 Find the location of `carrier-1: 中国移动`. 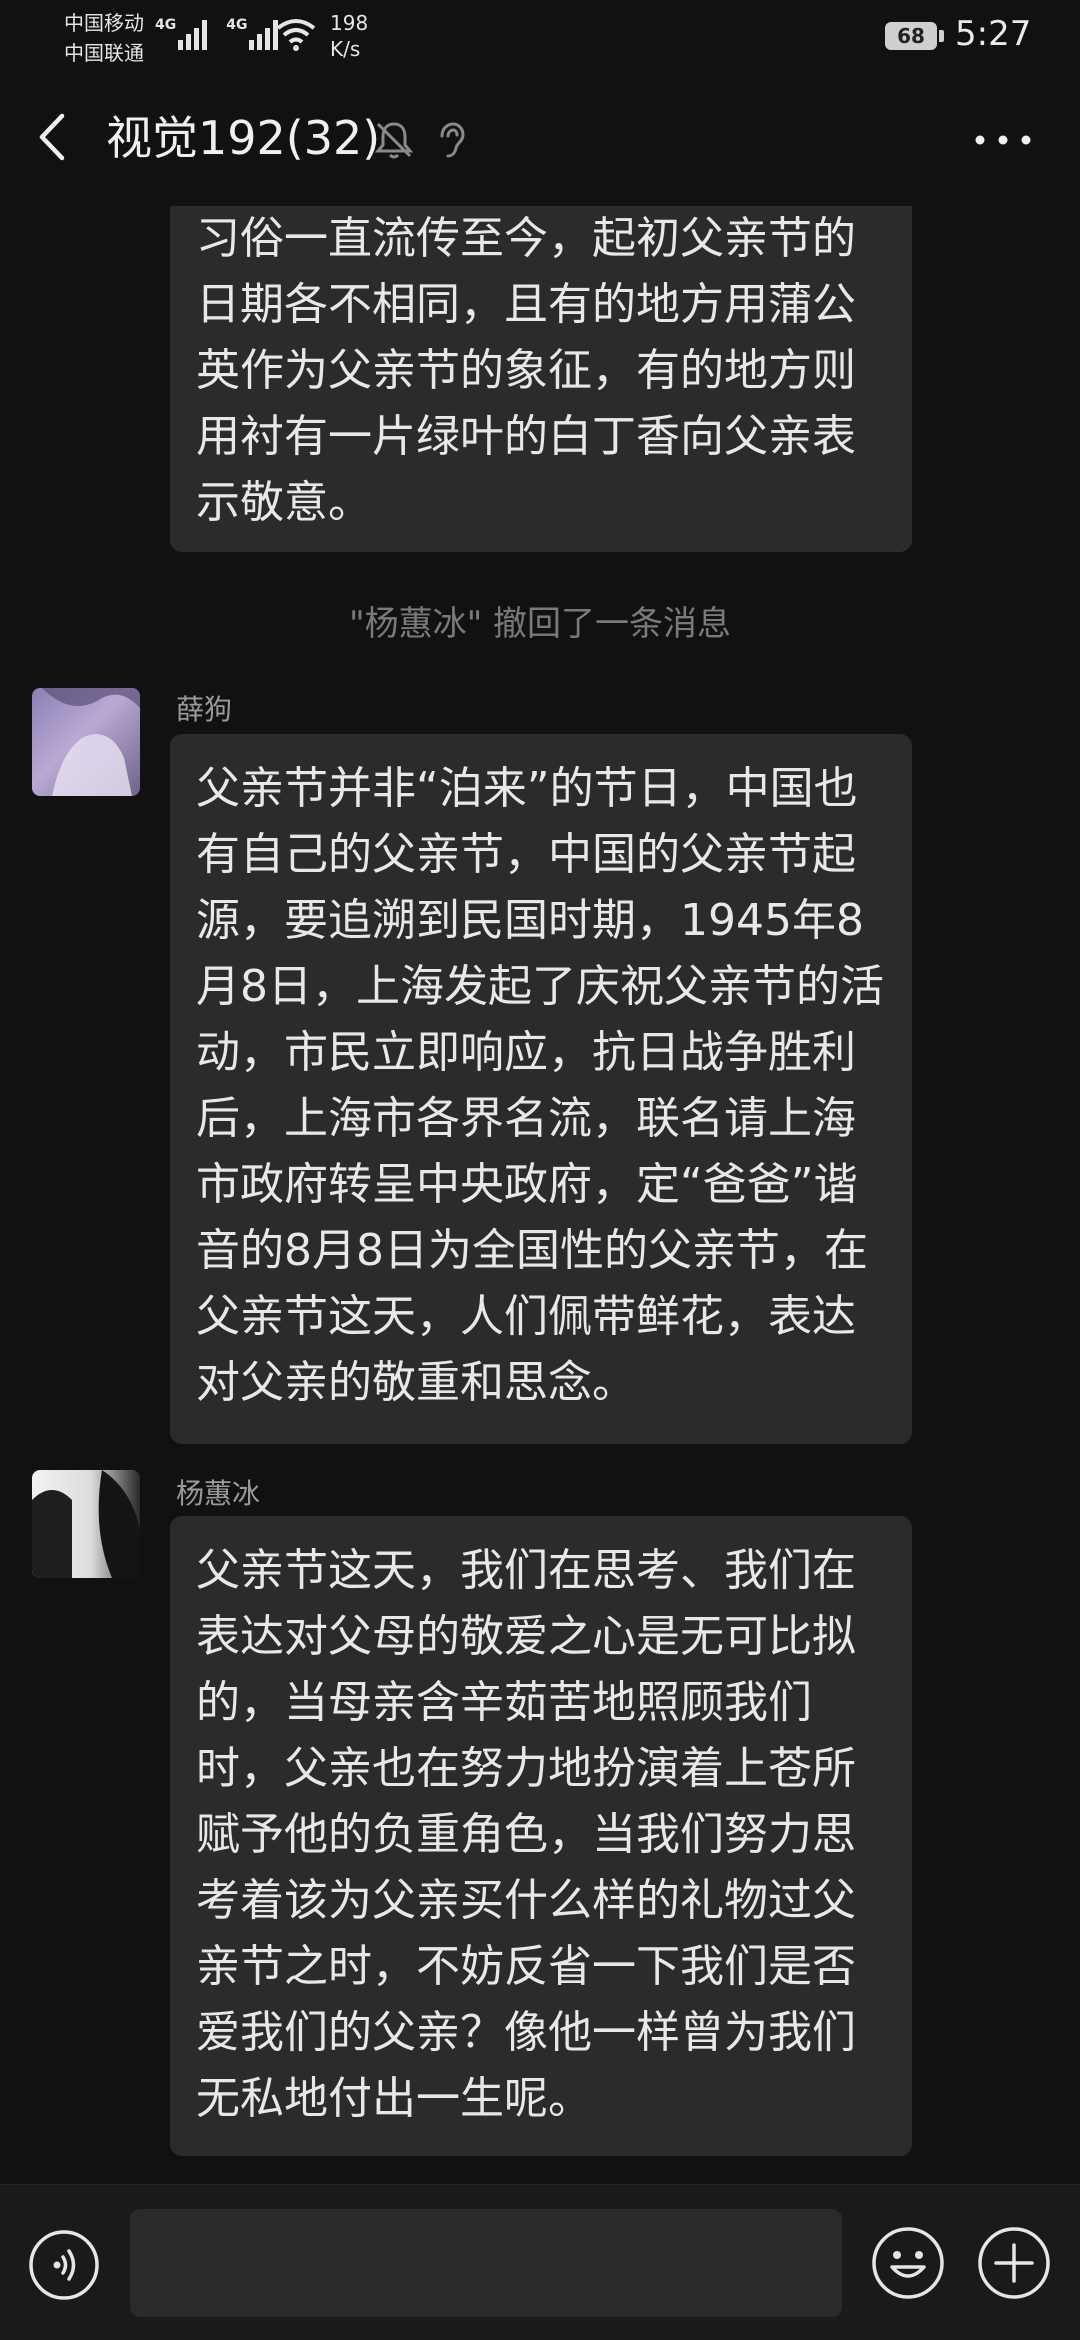

carrier-1: 中国移动 is located at coordinates (104, 23).